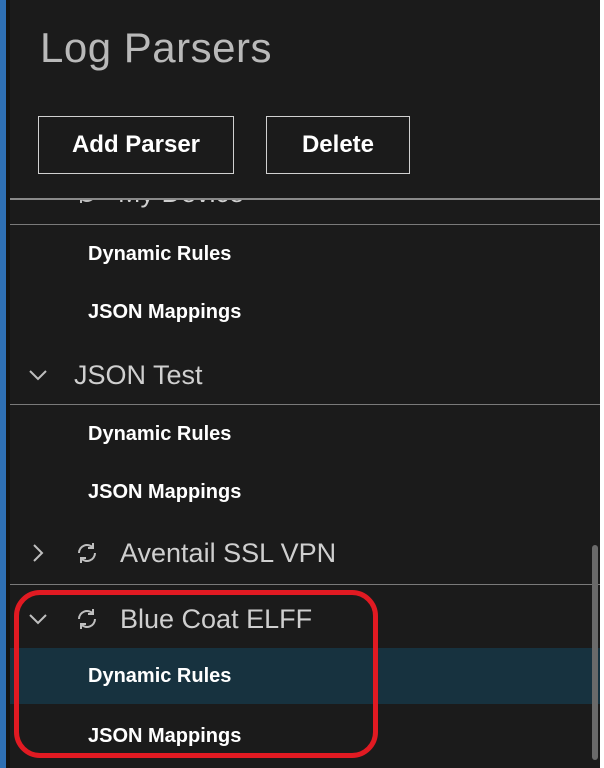 The height and width of the screenshot is (768, 604). I want to click on tree-group-label: Blue Coat ELFF, so click(216, 618).